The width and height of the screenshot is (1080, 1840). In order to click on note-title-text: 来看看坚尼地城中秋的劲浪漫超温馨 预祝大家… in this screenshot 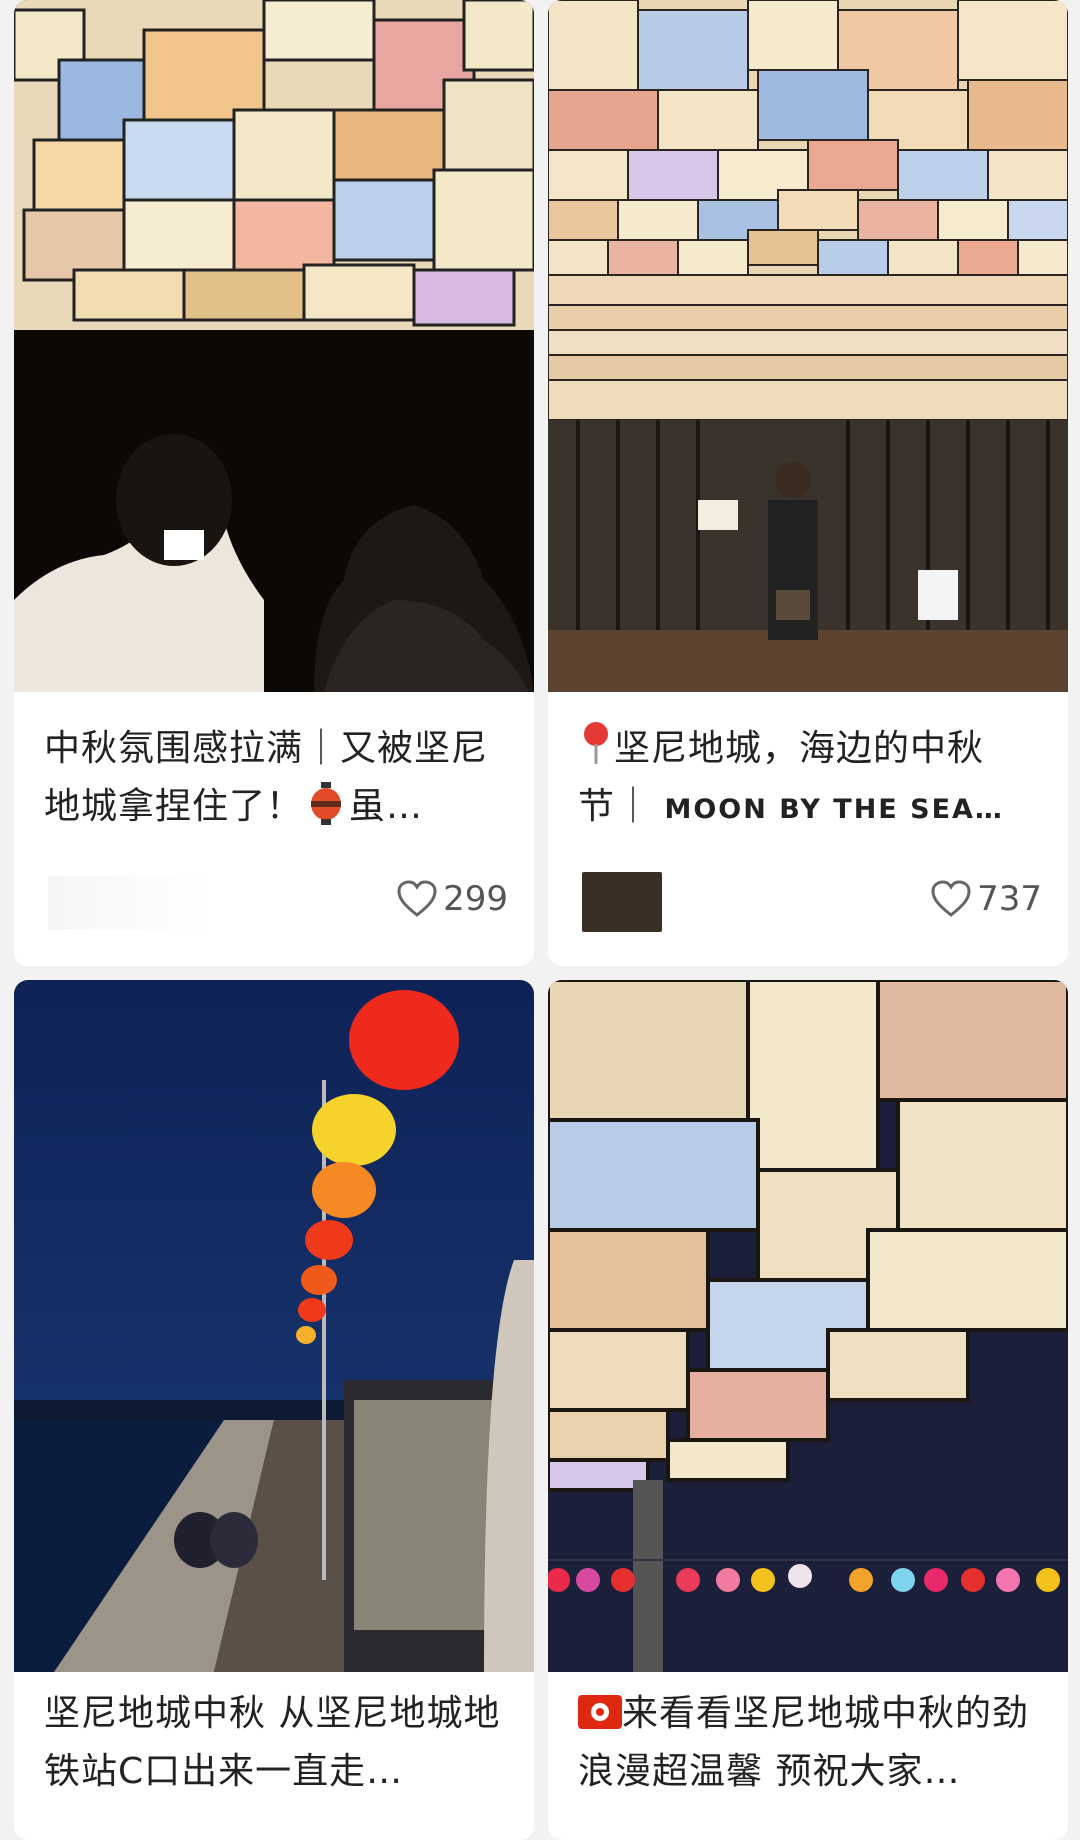, I will do `click(804, 1742)`.